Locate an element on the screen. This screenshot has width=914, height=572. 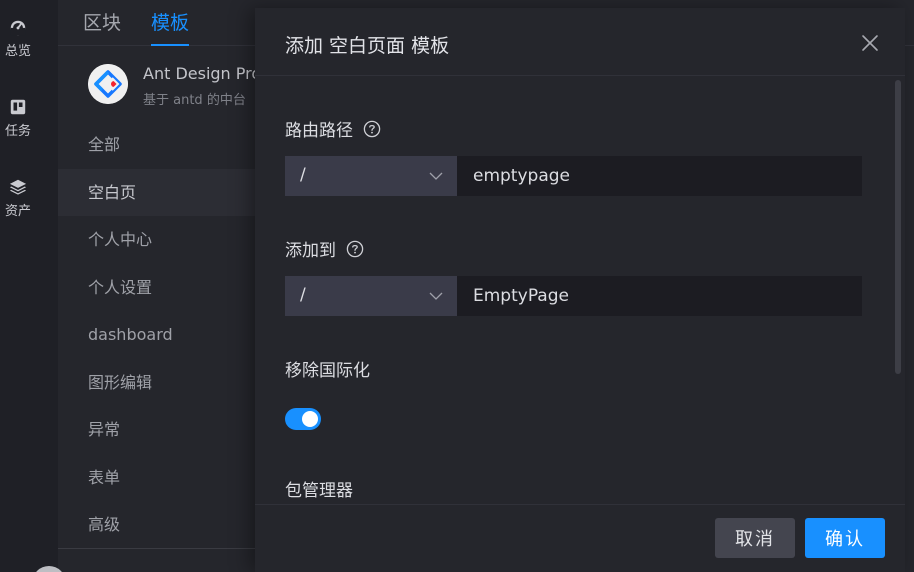
close-button is located at coordinates (870, 43).